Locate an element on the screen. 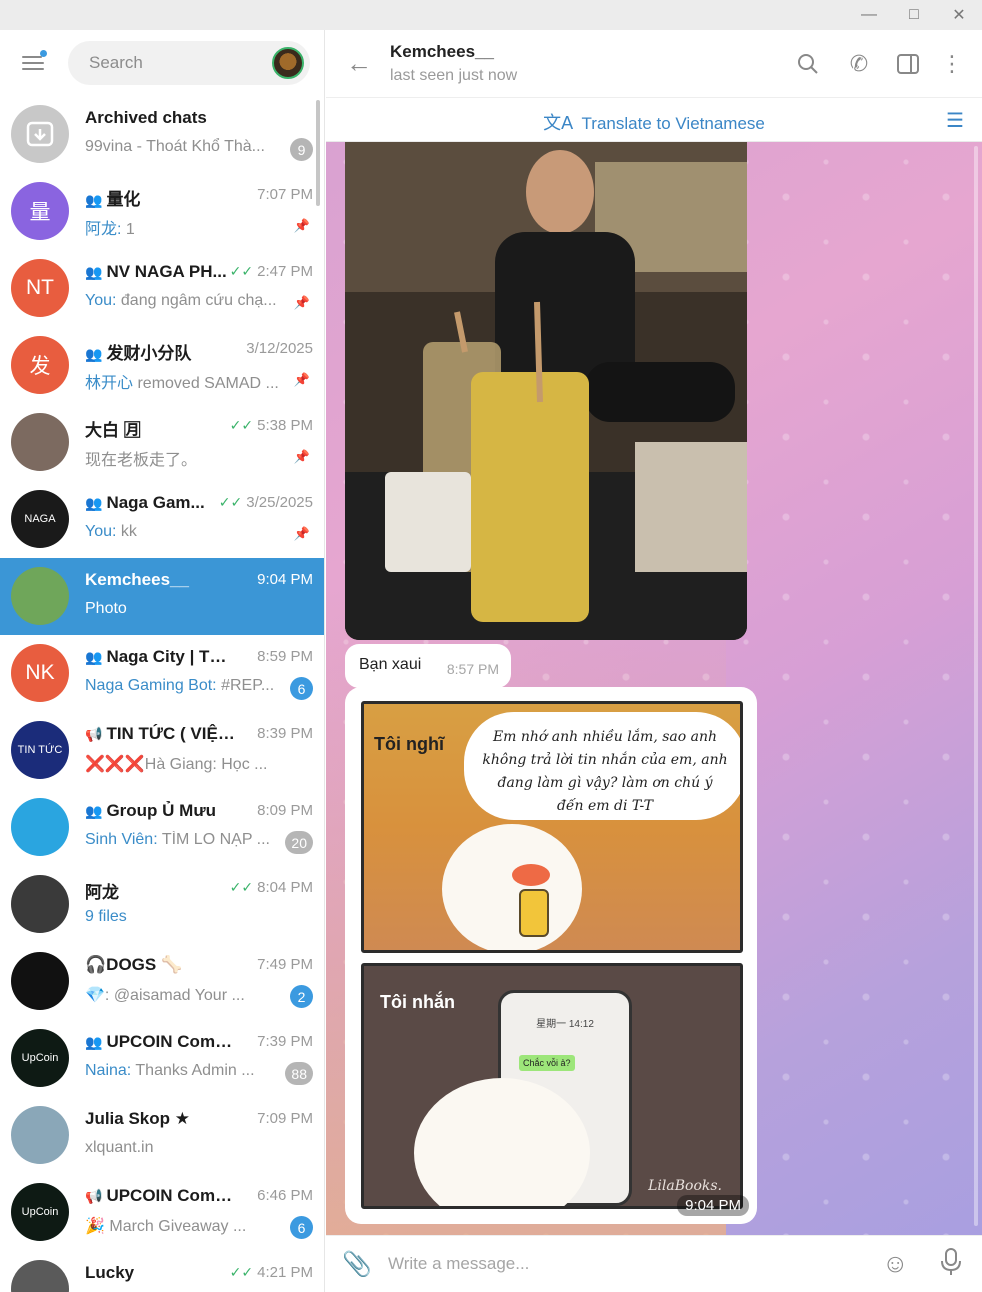  chat-preview: 现在老板走了。 is located at coordinates (141, 460).